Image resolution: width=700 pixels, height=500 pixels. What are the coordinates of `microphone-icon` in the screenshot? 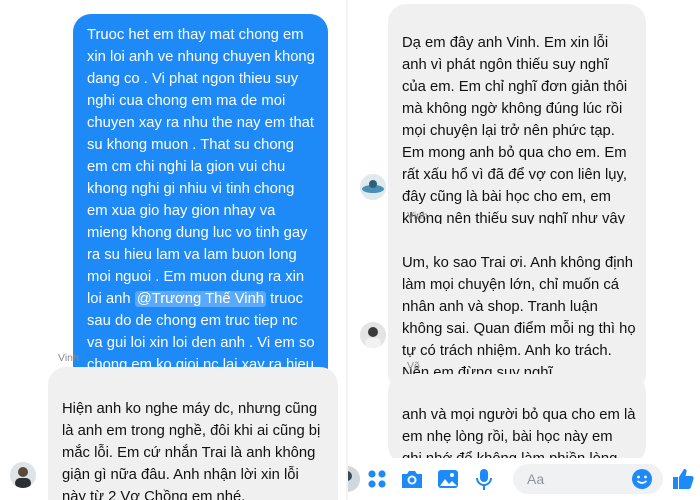 It's located at (484, 479).